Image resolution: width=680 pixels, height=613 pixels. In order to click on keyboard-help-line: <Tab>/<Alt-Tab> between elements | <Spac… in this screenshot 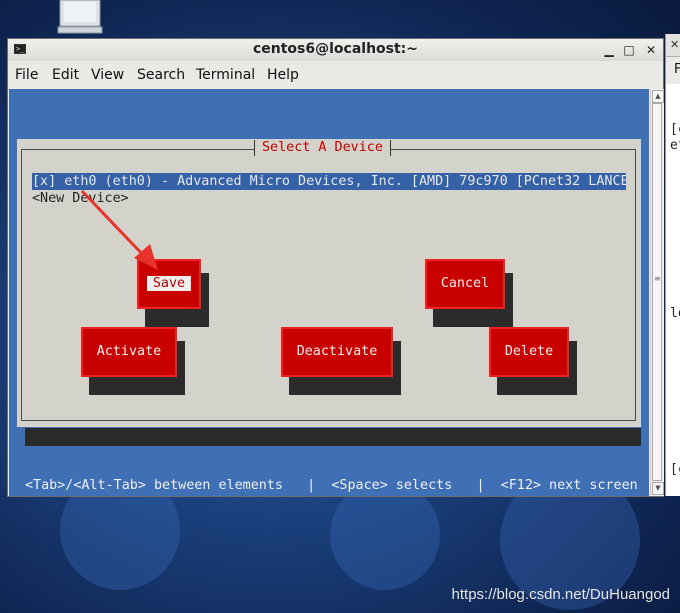, I will do `click(331, 485)`.